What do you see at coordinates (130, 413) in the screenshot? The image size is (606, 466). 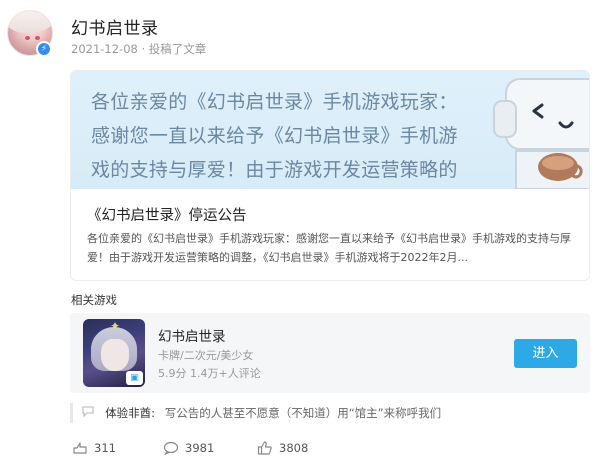 I see `comment-user: 体验非酋:` at bounding box center [130, 413].